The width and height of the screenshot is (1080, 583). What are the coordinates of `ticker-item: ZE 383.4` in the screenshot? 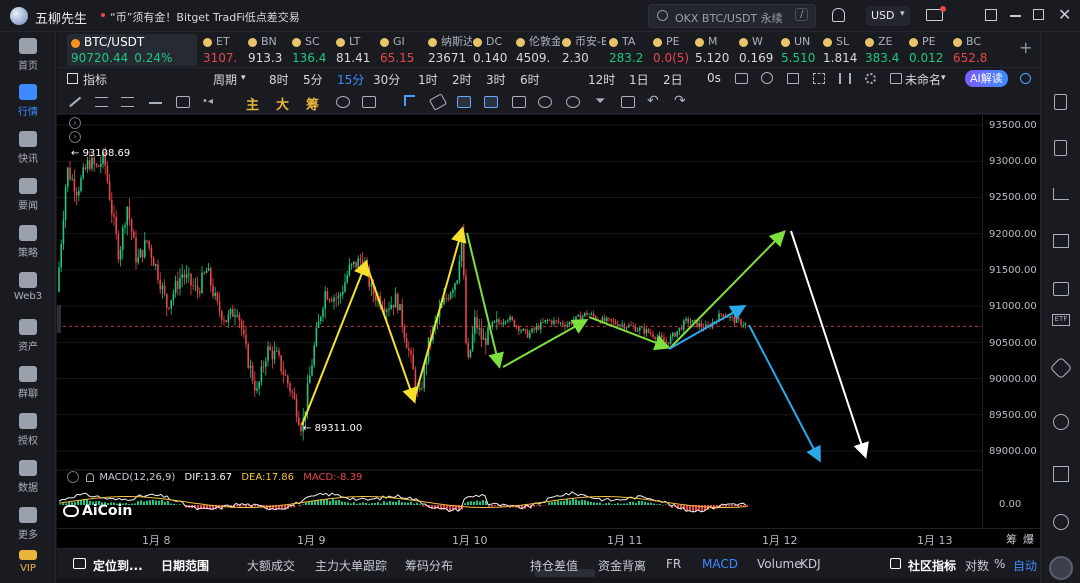 It's located at (885, 50).